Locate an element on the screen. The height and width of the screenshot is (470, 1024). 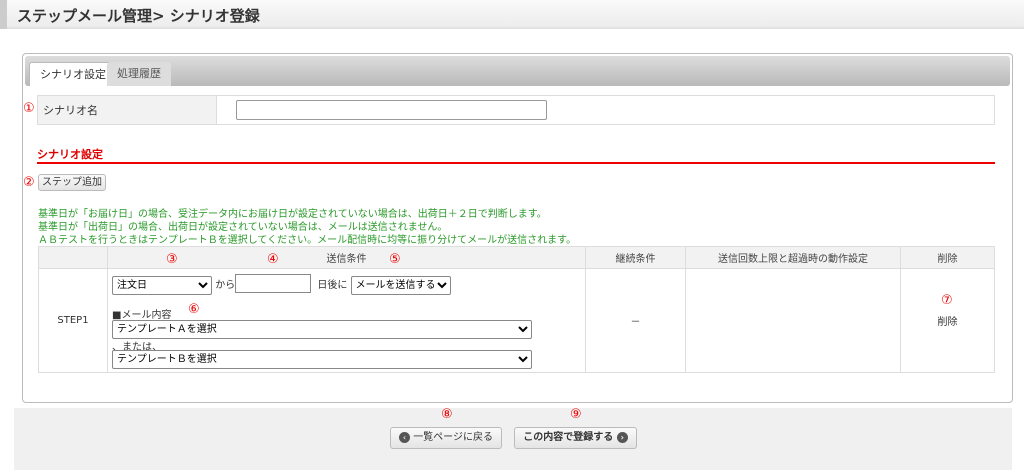
table-header-row: 送信条件 継続条件 送信回数上限と超過時の動作設定 削除 is located at coordinates (516, 257).